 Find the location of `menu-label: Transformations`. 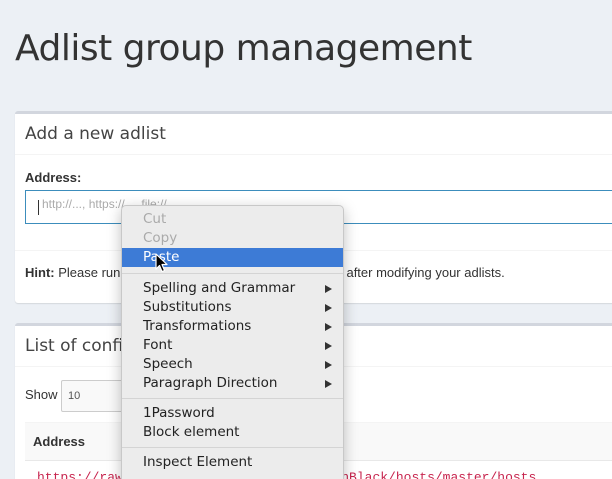

menu-label: Transformations is located at coordinates (197, 326).